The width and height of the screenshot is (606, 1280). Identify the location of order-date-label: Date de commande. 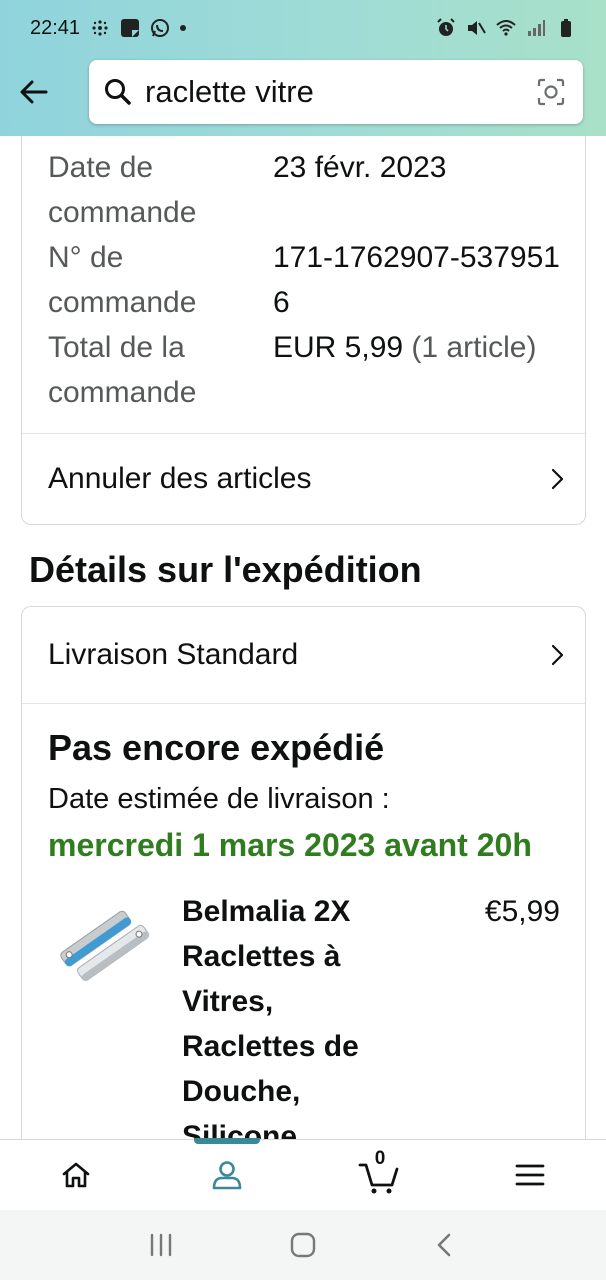
(122, 190).